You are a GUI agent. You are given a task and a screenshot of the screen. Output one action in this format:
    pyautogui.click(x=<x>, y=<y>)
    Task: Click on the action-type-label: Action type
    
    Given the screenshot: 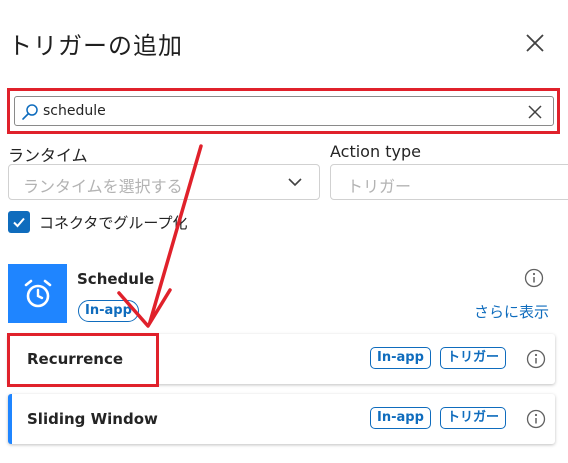 What is the action you would take?
    pyautogui.click(x=375, y=151)
    